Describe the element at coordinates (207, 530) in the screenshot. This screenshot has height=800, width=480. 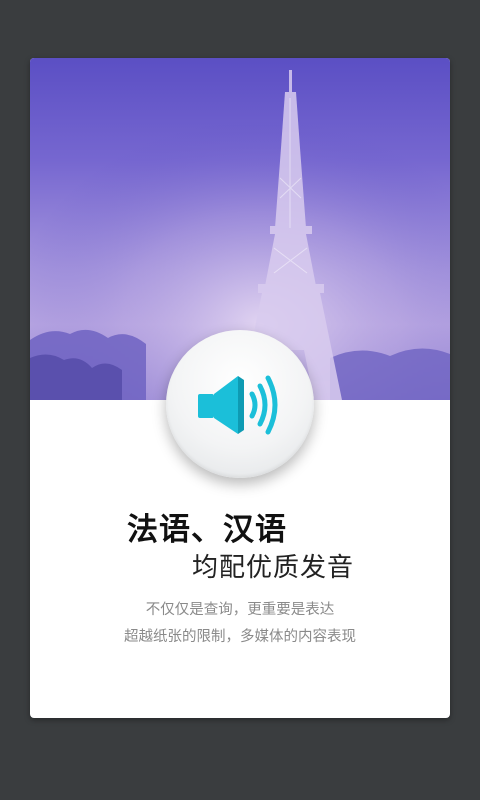
I see `feature-headline: 法语、汉语` at that location.